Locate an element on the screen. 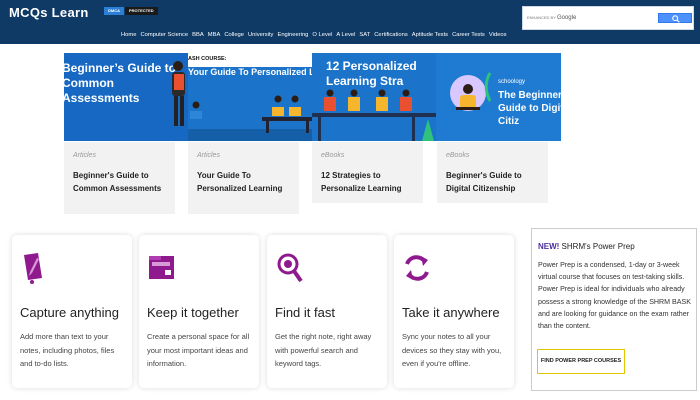  nav-item-o-level: O Level is located at coordinates (322, 35).